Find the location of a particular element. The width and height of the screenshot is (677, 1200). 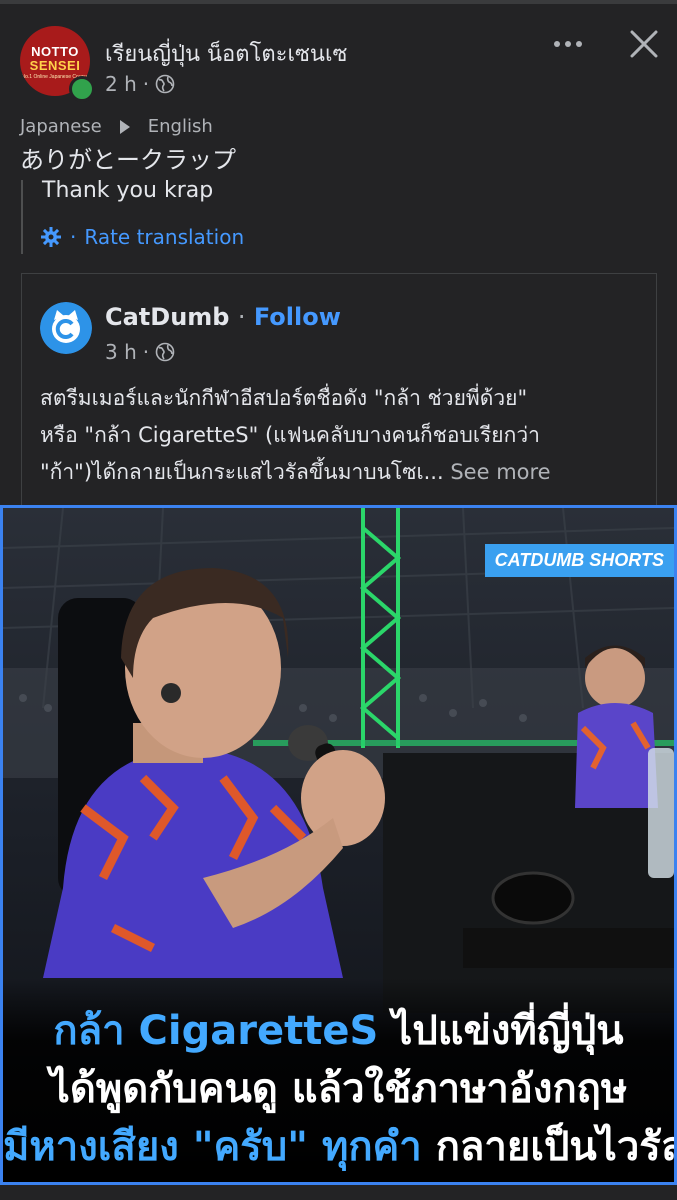

translation-languages: Japanese English is located at coordinates (116, 126).